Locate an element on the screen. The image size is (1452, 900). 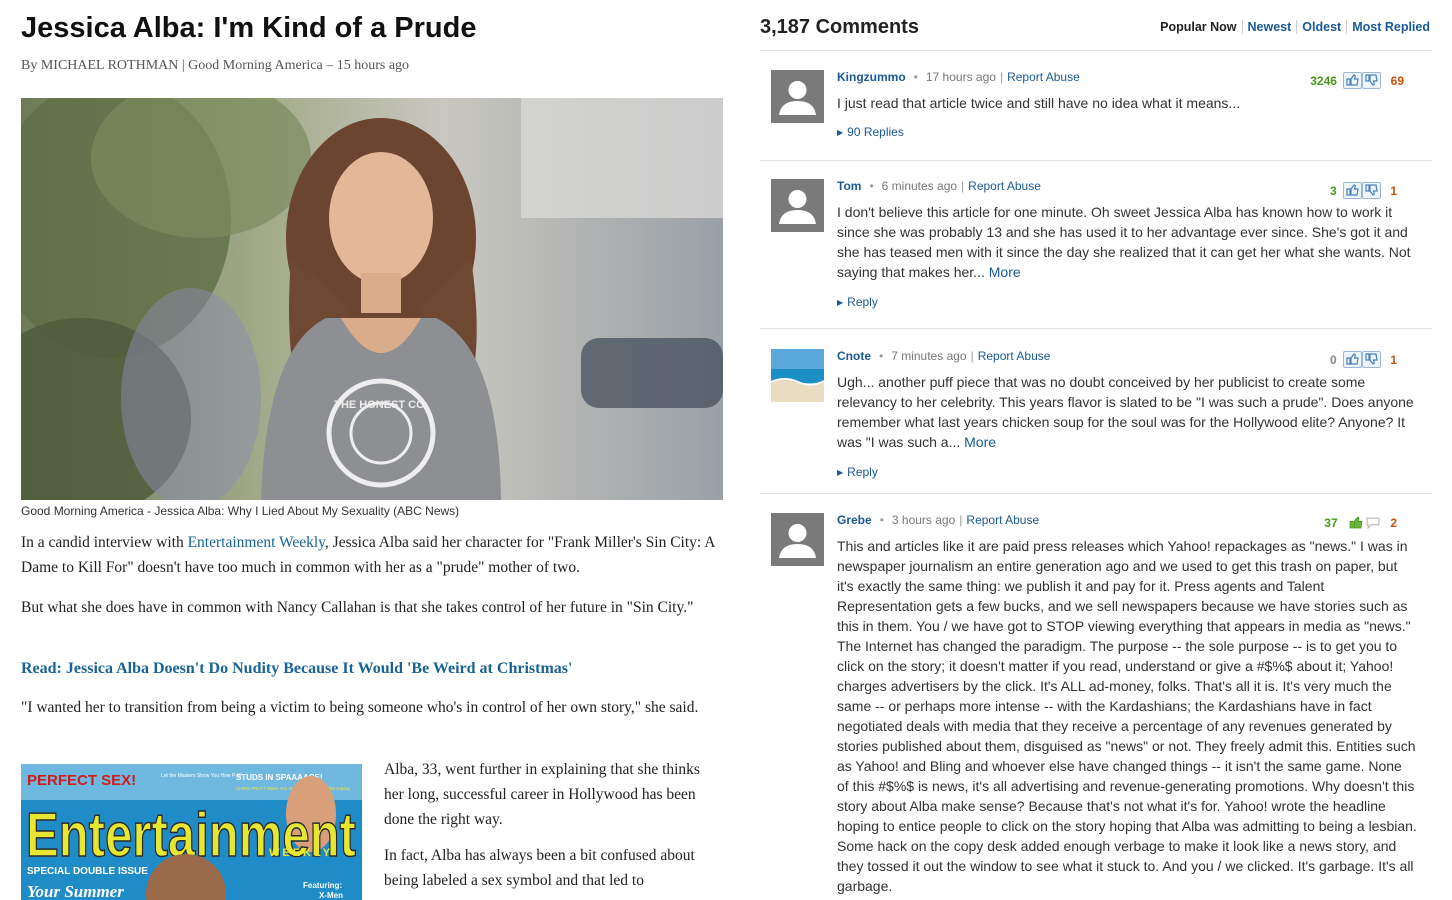
comment-time: 3 hours ago is located at coordinates (923, 520).